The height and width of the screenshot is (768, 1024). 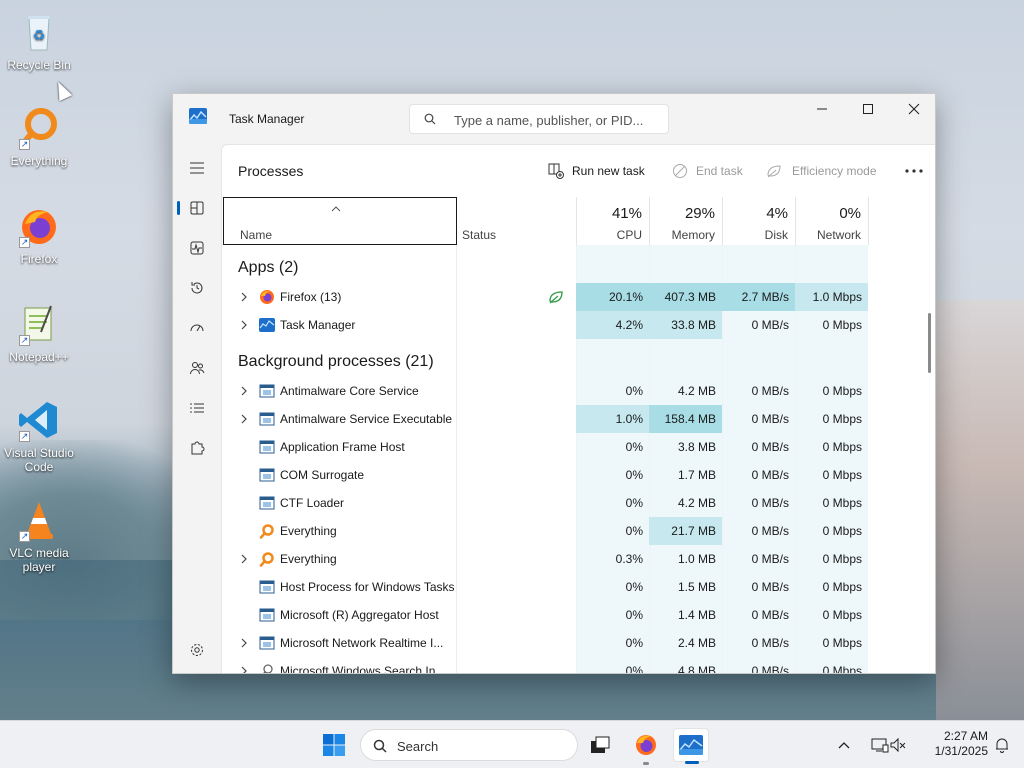 I want to click on services-puzzle-icon, so click(x=198, y=448).